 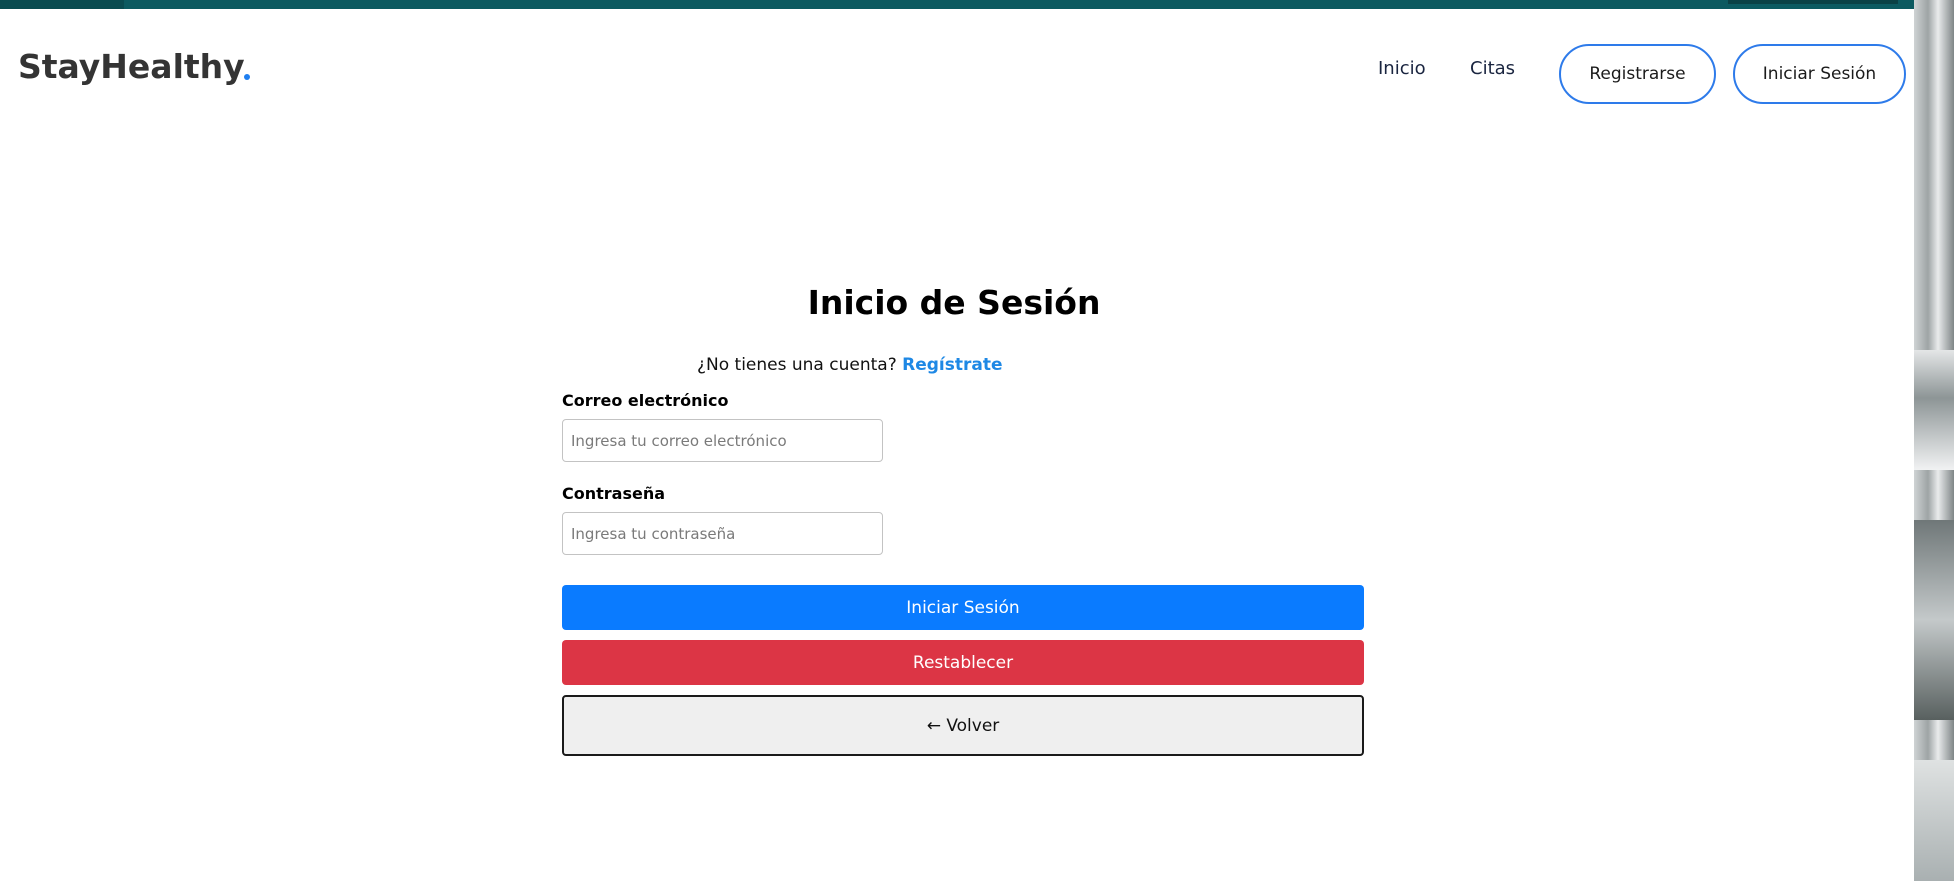 What do you see at coordinates (1492, 68) in the screenshot?
I see `nav-link-citas: Citas` at bounding box center [1492, 68].